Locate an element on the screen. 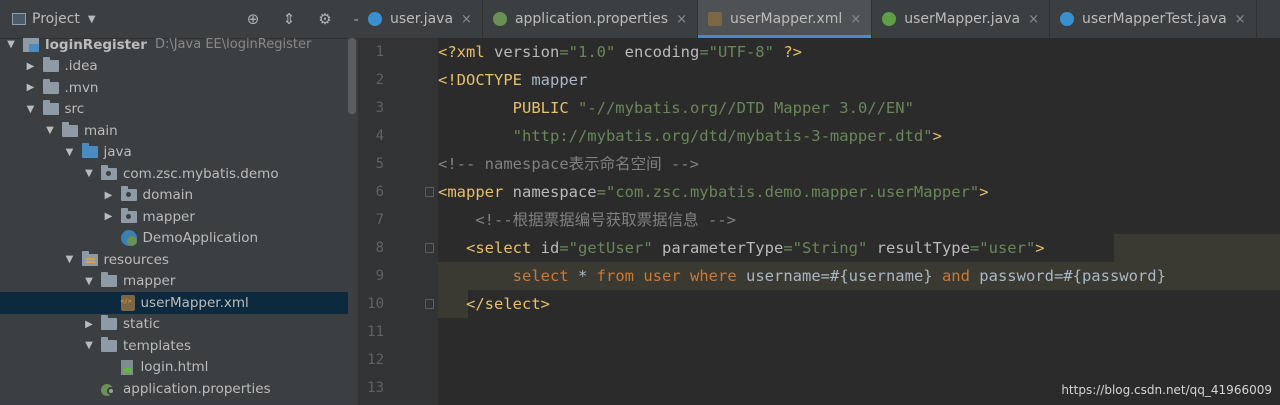 The height and width of the screenshot is (405, 1280). code-token: ="1.0" is located at coordinates (592, 52).